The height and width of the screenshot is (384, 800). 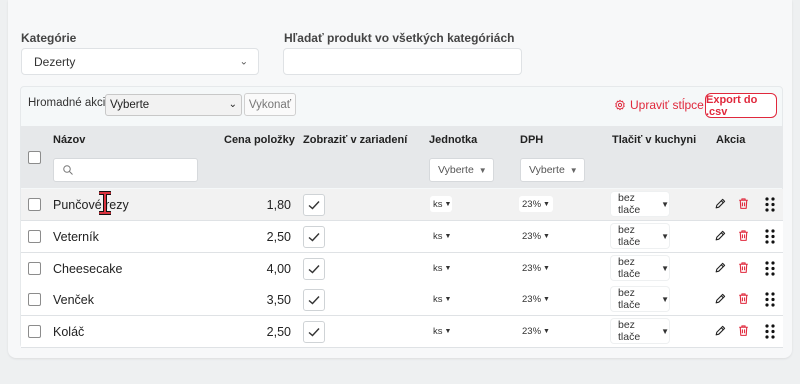 What do you see at coordinates (91, 205) in the screenshot?
I see `product-name: Punčové rezy` at bounding box center [91, 205].